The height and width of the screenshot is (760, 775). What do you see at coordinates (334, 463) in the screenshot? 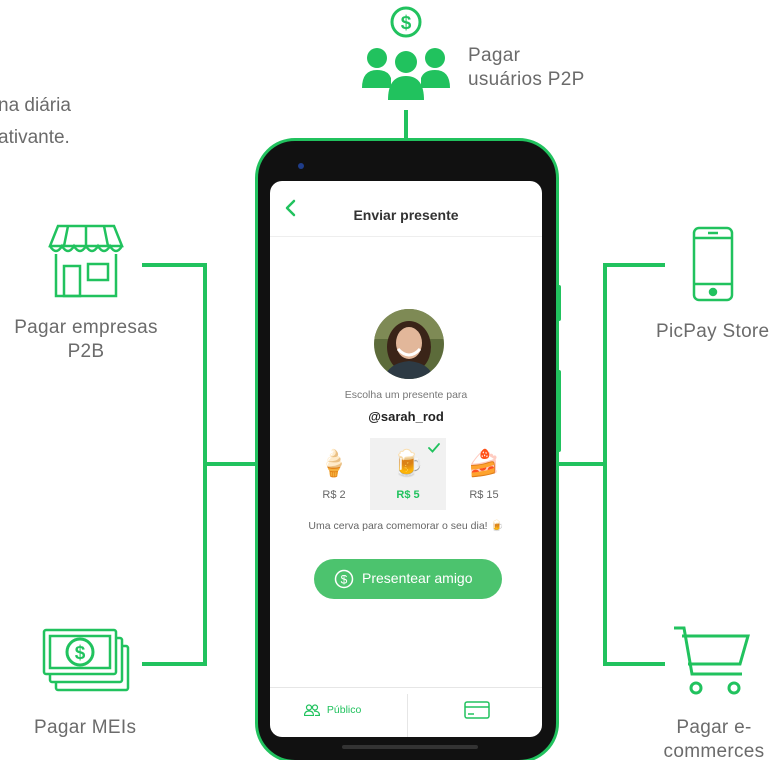
I see `ice-cream-icon: 🍦` at bounding box center [334, 463].